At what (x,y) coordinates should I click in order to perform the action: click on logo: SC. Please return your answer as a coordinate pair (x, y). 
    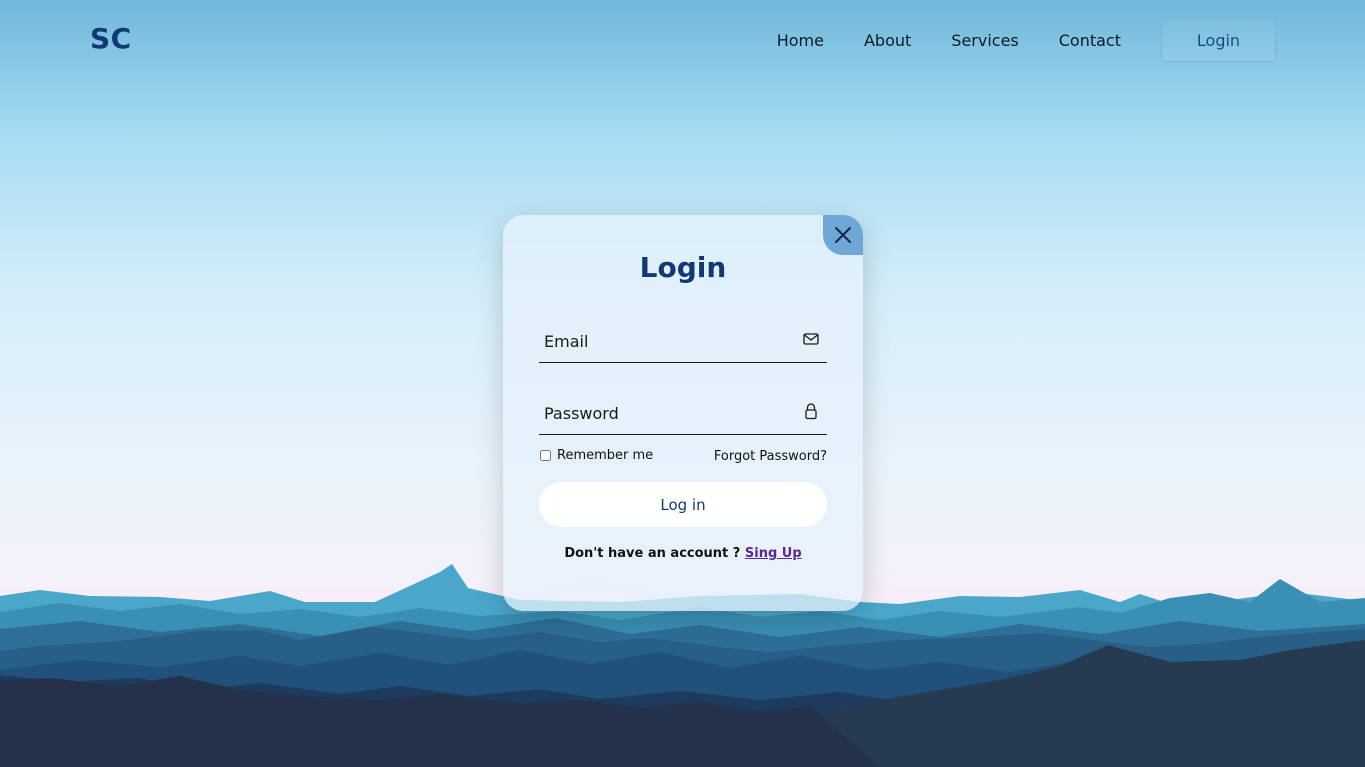
    Looking at the image, I should click on (111, 38).